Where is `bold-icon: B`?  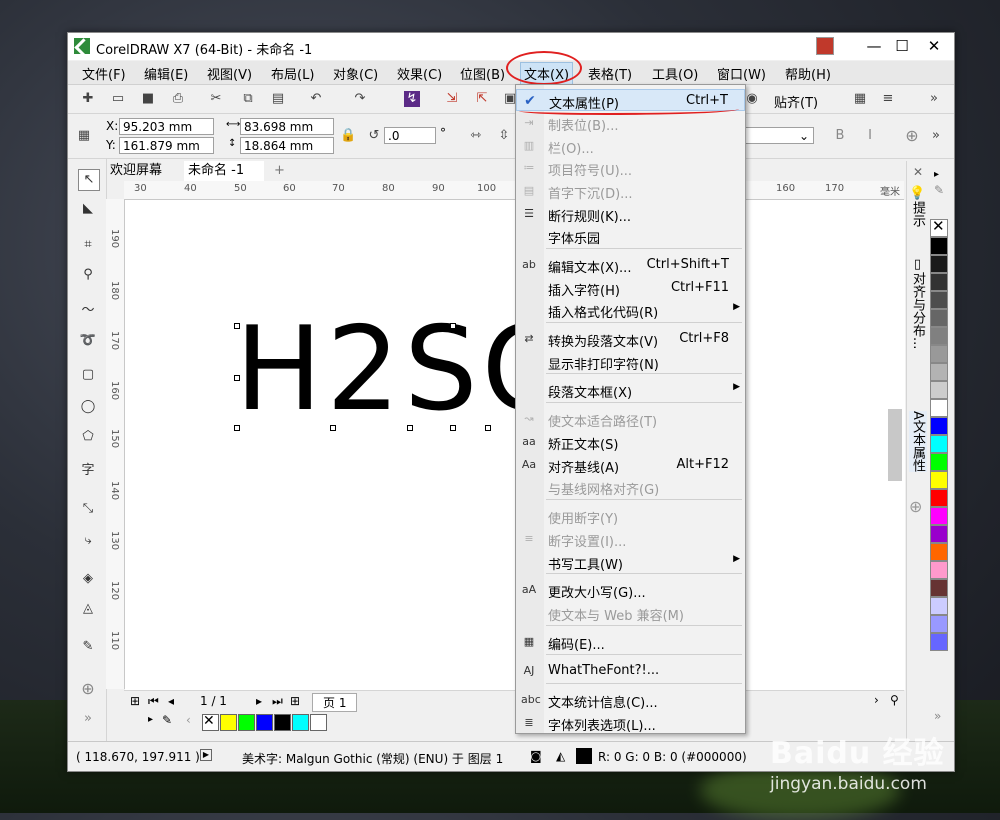
bold-icon: B is located at coordinates (840, 136).